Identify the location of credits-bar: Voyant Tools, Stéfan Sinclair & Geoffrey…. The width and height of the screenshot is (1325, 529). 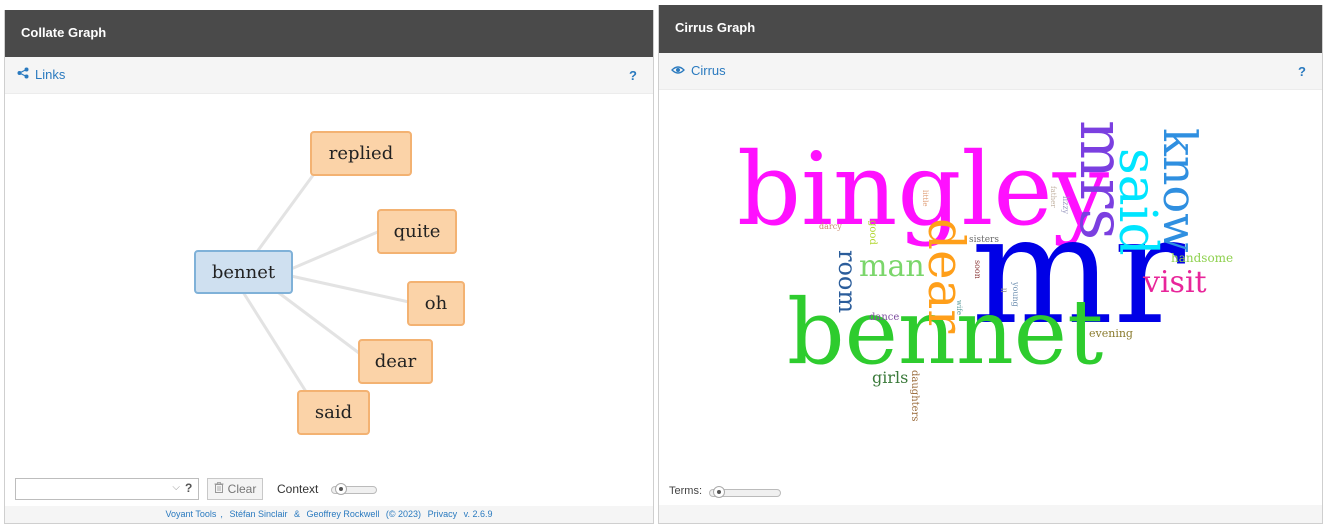
(329, 514).